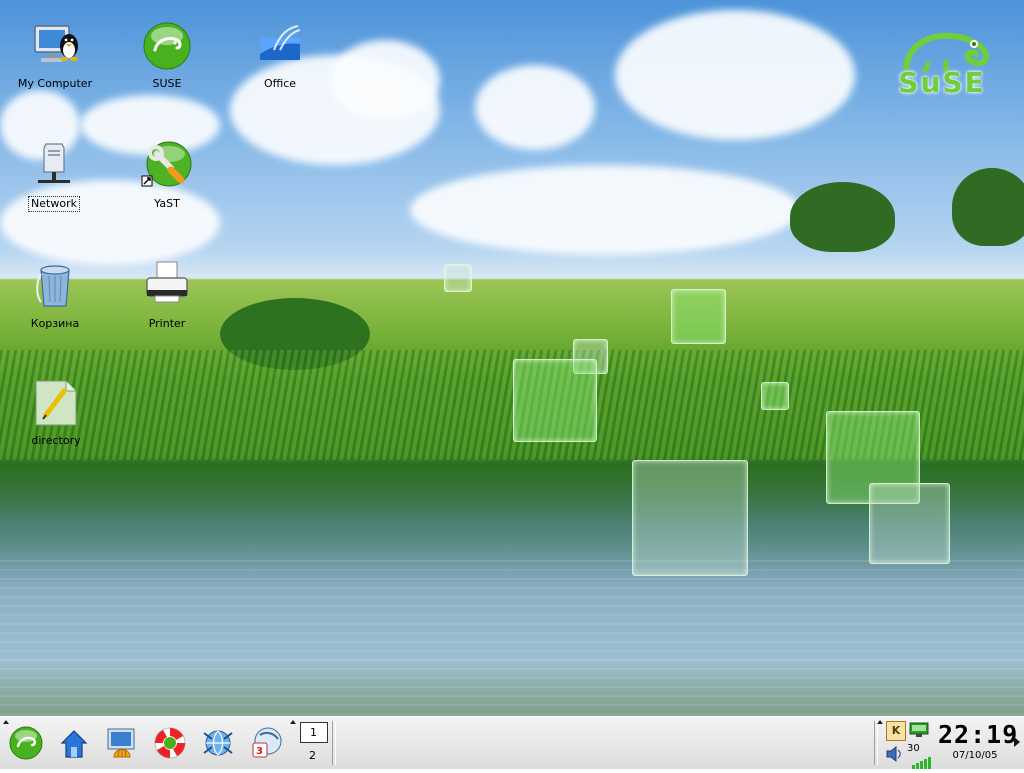 The height and width of the screenshot is (773, 1024). I want to click on suse-logo-text: SuSE, so click(942, 82).